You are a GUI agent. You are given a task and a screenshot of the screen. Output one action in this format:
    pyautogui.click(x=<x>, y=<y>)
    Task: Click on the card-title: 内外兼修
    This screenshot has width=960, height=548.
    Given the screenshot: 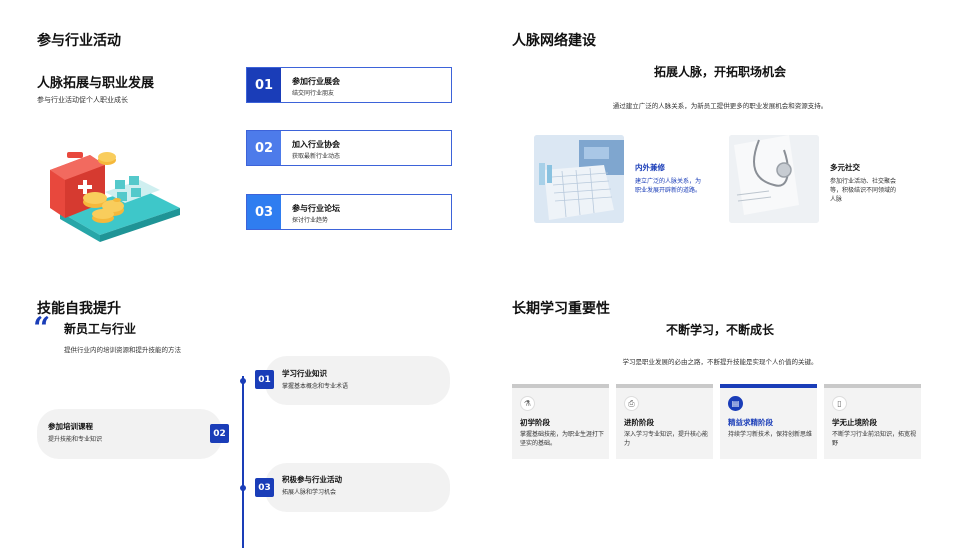 What is the action you would take?
    pyautogui.click(x=650, y=167)
    